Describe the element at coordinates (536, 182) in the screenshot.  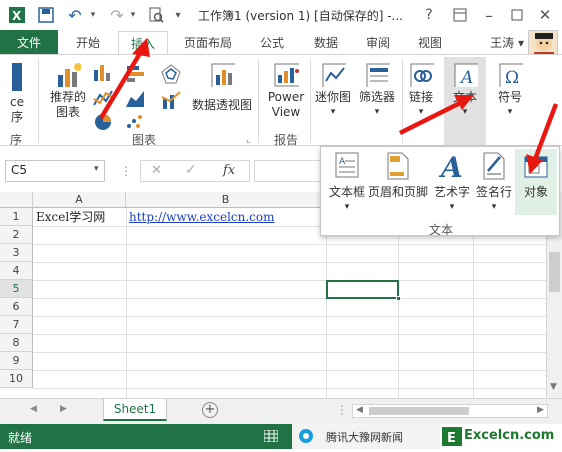
I see `object-button: 对象` at that location.